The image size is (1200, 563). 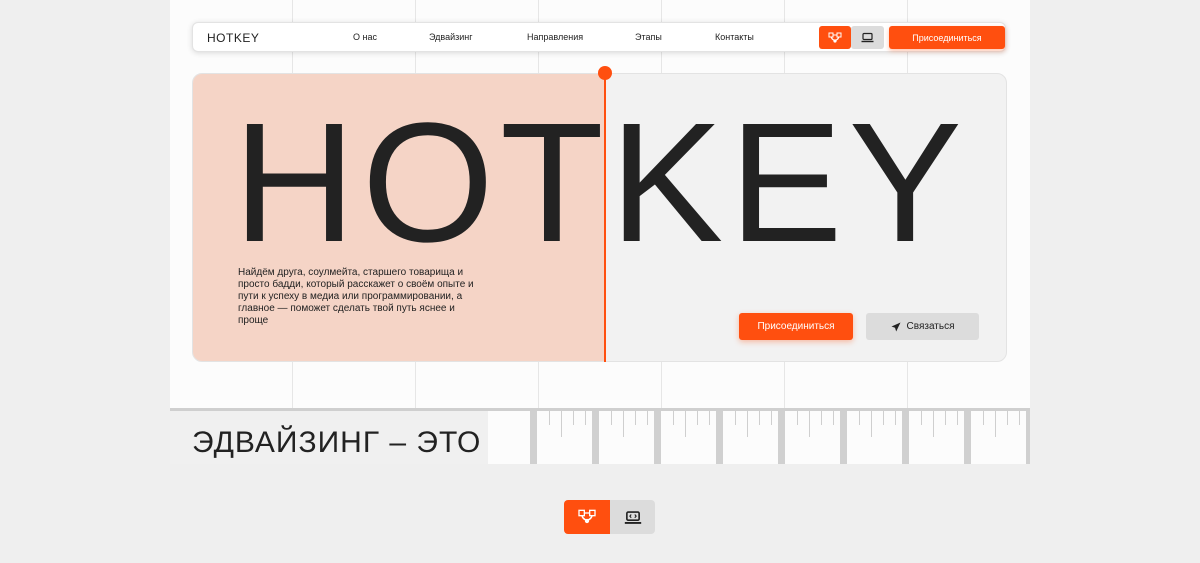 What do you see at coordinates (605, 73) in the screenshot?
I see `compare-divider-handle` at bounding box center [605, 73].